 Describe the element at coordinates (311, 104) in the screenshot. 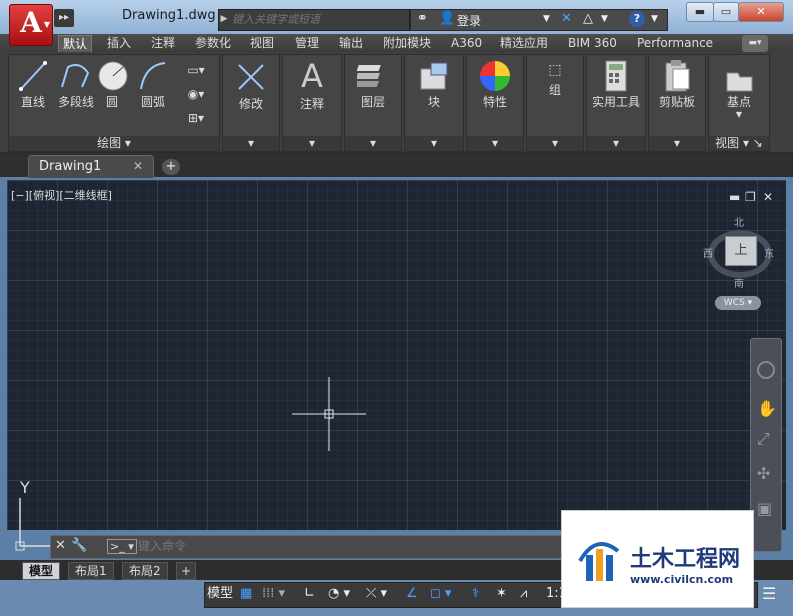

I see `annotation-label: 注释` at that location.